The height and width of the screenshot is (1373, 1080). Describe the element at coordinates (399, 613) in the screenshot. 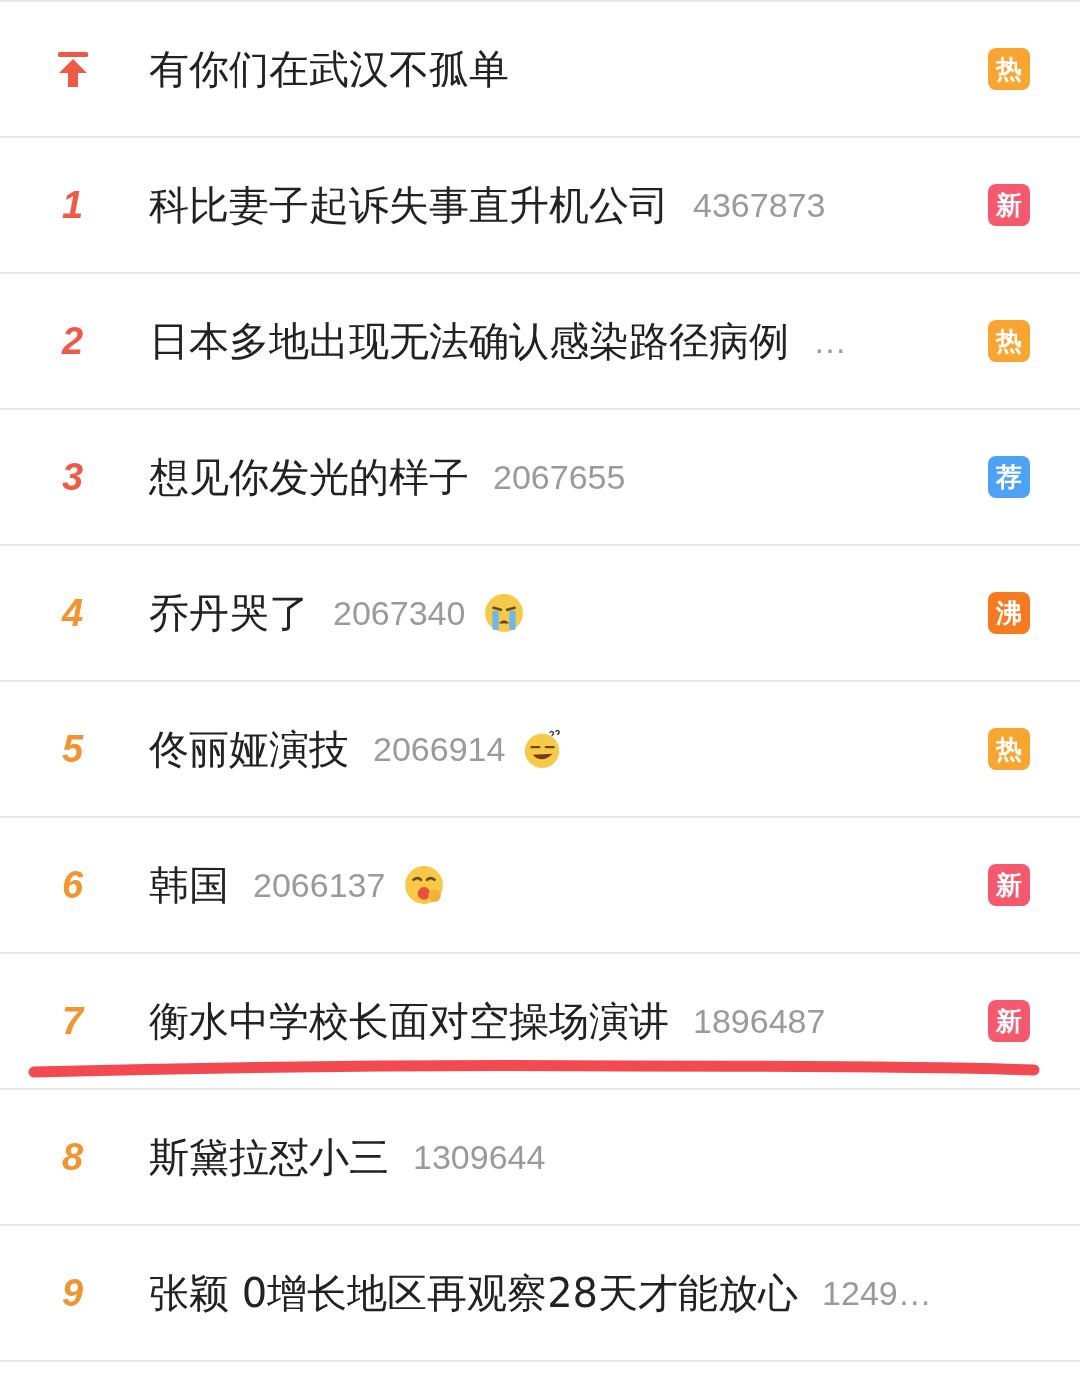

I see `search-count: 2067340` at that location.